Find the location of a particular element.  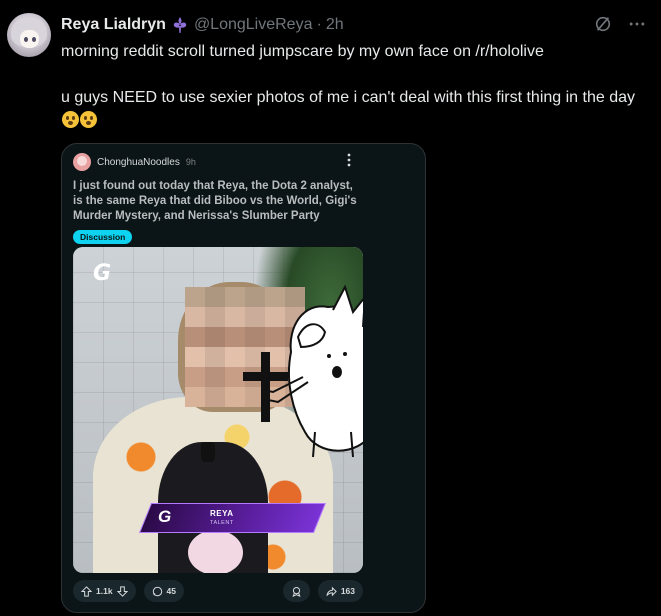

user-handle: @LongLiveReya is located at coordinates (253, 25).